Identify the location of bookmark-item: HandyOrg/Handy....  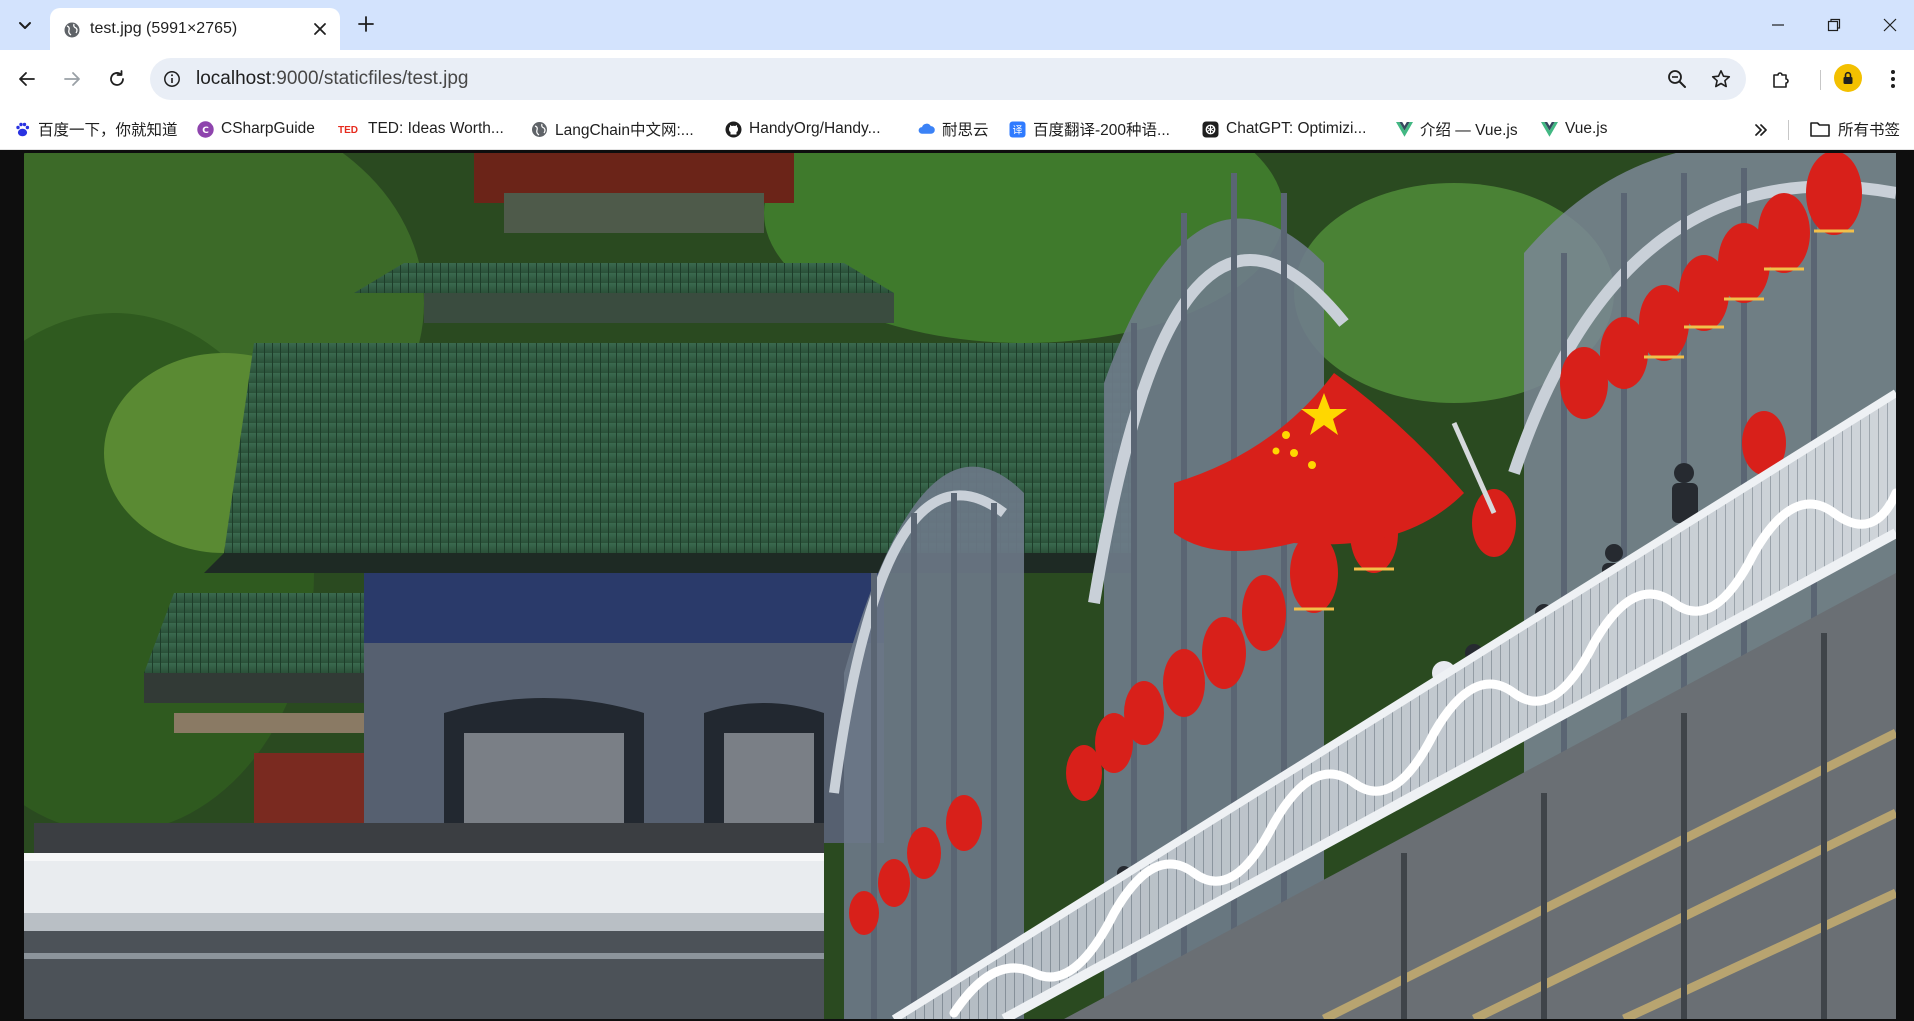
(803, 129).